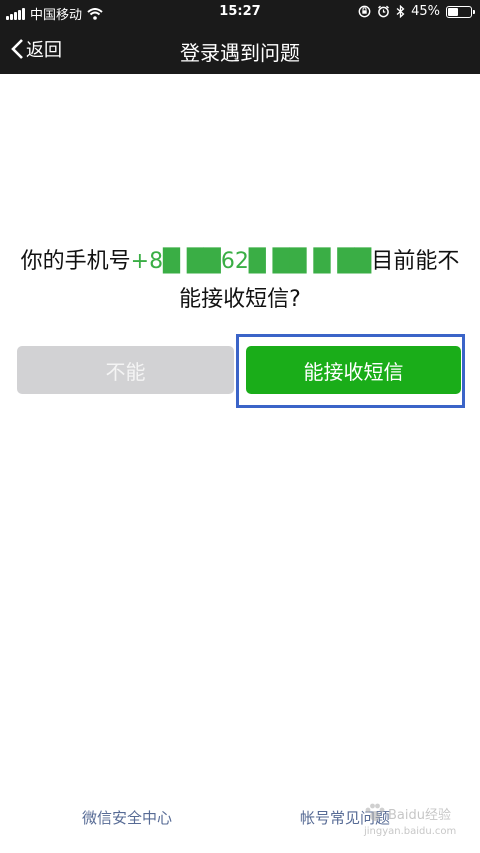  Describe the element at coordinates (240, 281) in the screenshot. I see `question-text: 你的手机号+8█ ██62█ ██ █ ██目前能不能接收短信?` at that location.